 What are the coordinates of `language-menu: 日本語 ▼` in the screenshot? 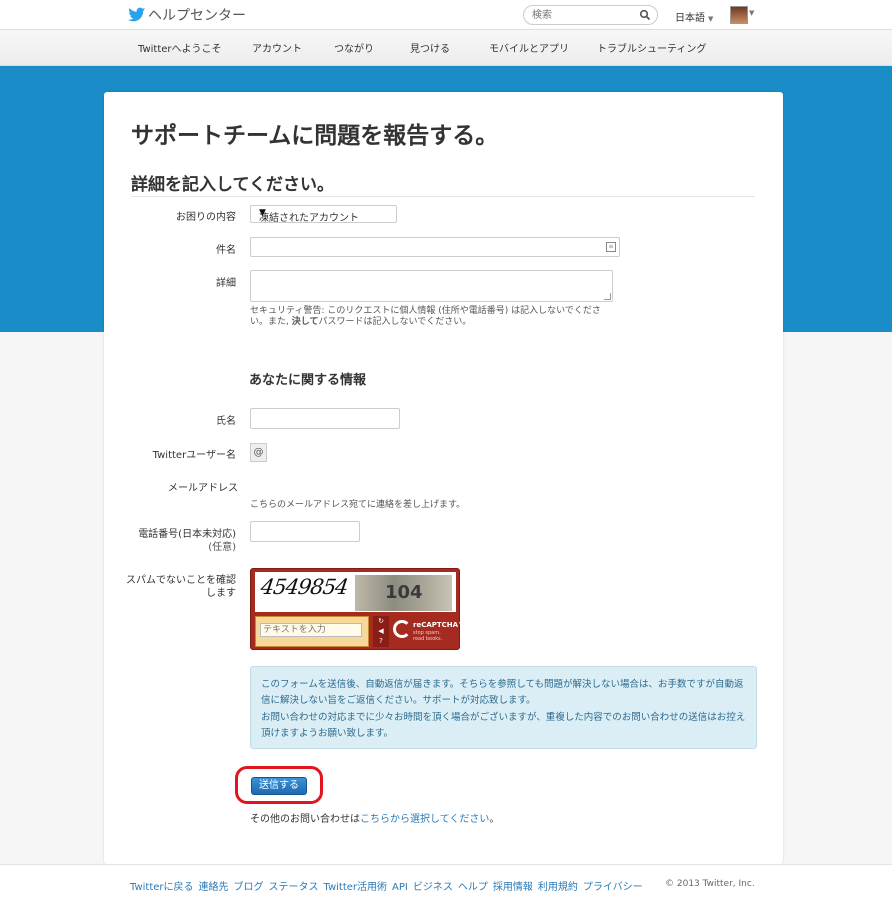 It's located at (694, 16).